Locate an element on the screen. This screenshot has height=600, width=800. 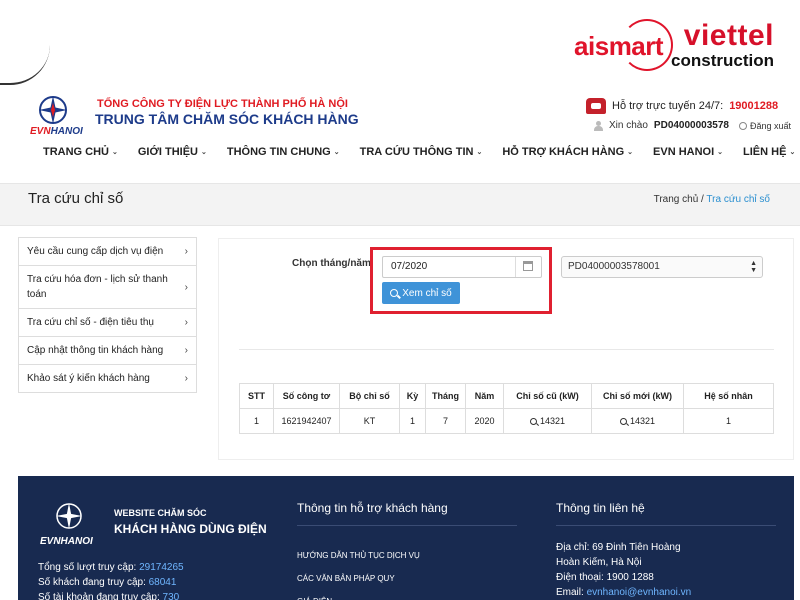
footer-link-service-guide: HƯỚNG DẪN THỦ TỤC DỊCH VỤ is located at coordinates (358, 555).